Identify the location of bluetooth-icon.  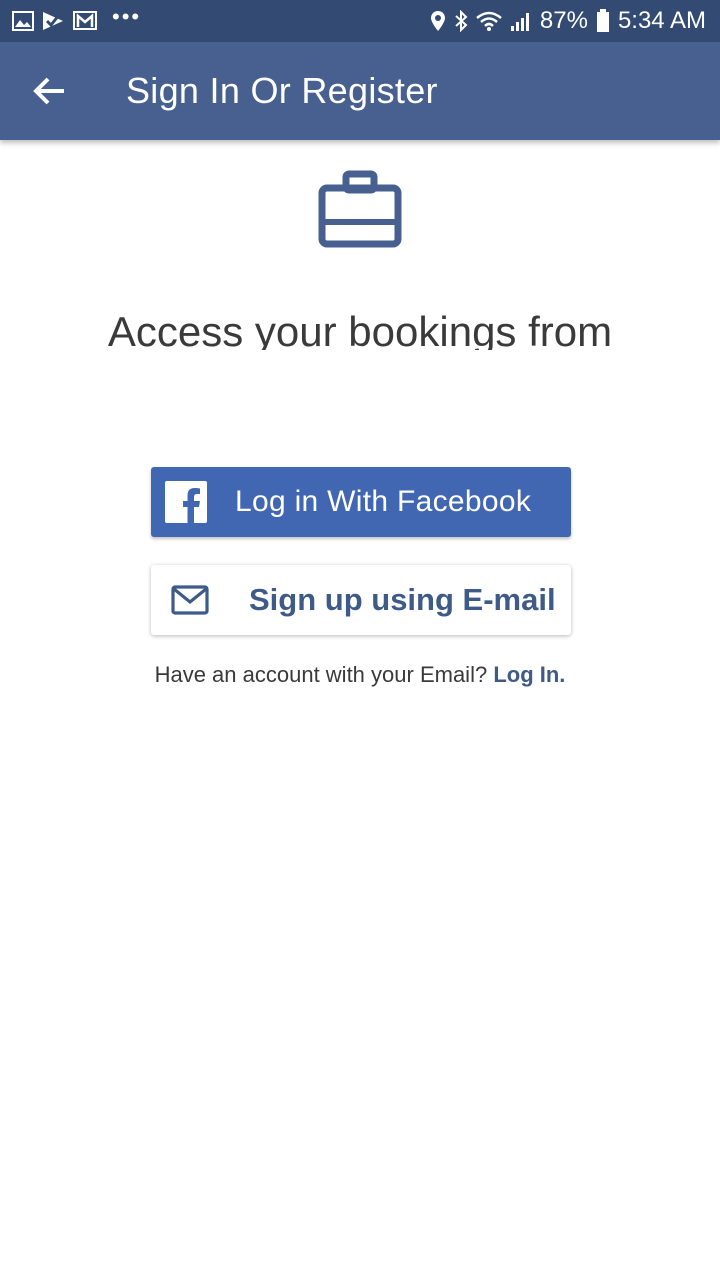
(461, 21).